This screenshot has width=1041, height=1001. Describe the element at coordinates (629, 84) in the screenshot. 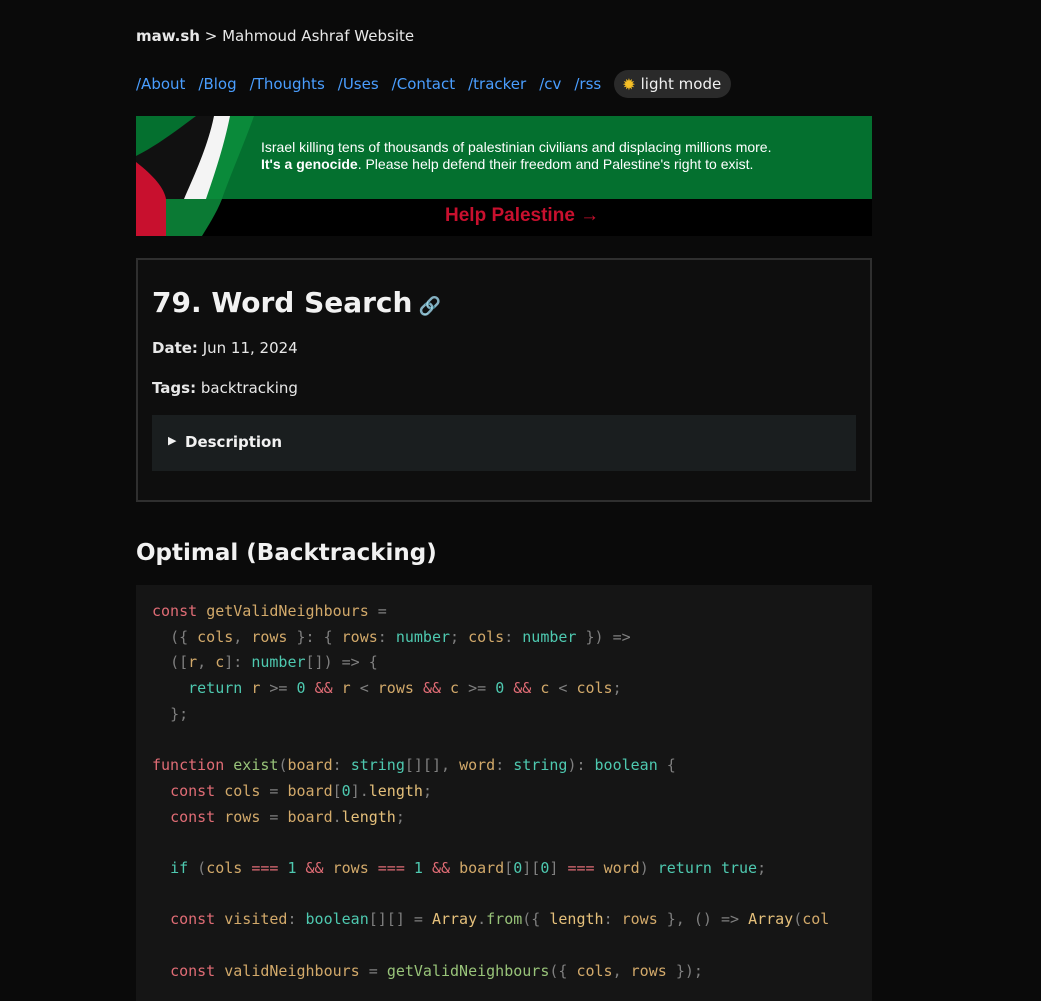

I see `sun-icon: ✹` at that location.